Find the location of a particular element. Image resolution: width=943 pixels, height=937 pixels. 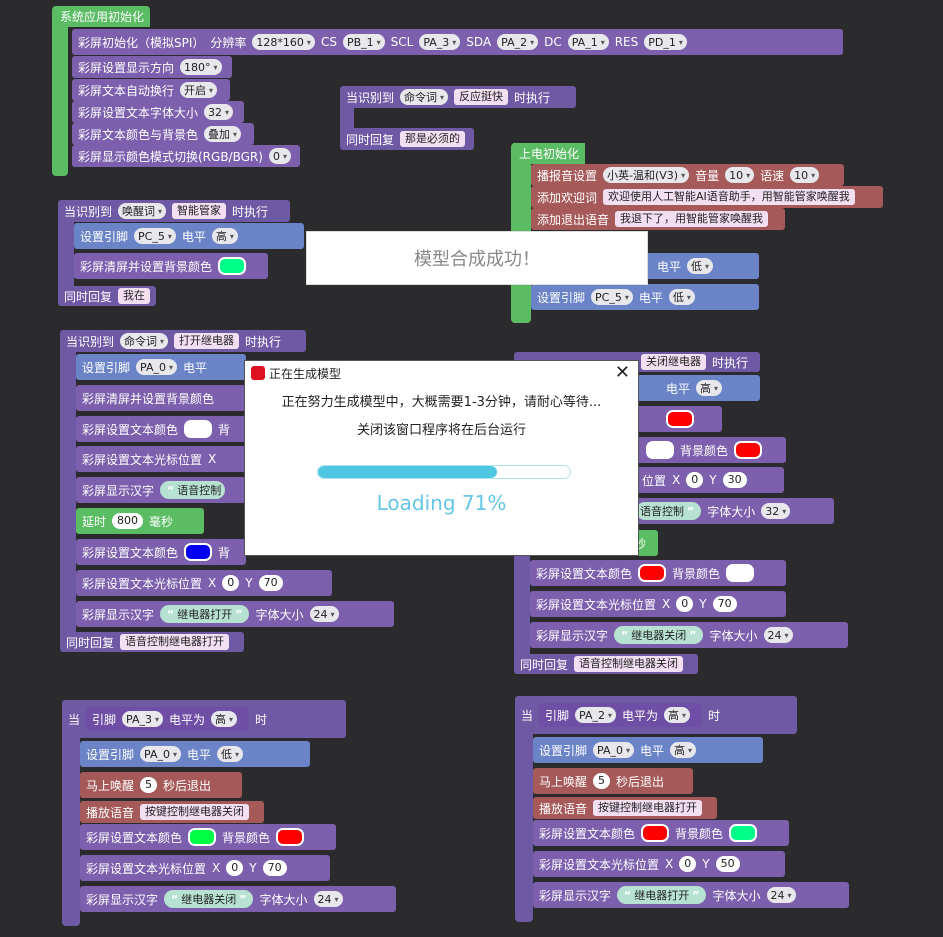

string-field: 语音控制” is located at coordinates (669, 511).